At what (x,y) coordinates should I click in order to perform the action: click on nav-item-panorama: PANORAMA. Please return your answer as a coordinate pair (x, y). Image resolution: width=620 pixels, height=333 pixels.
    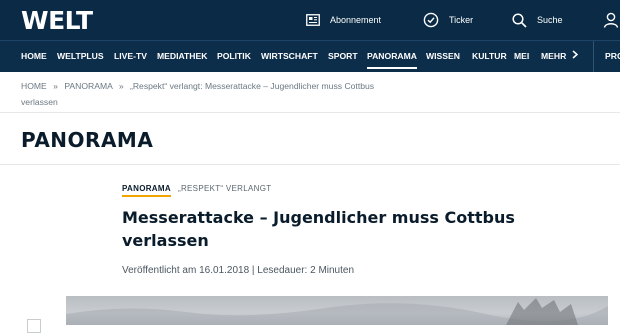
    Looking at the image, I should click on (392, 56).